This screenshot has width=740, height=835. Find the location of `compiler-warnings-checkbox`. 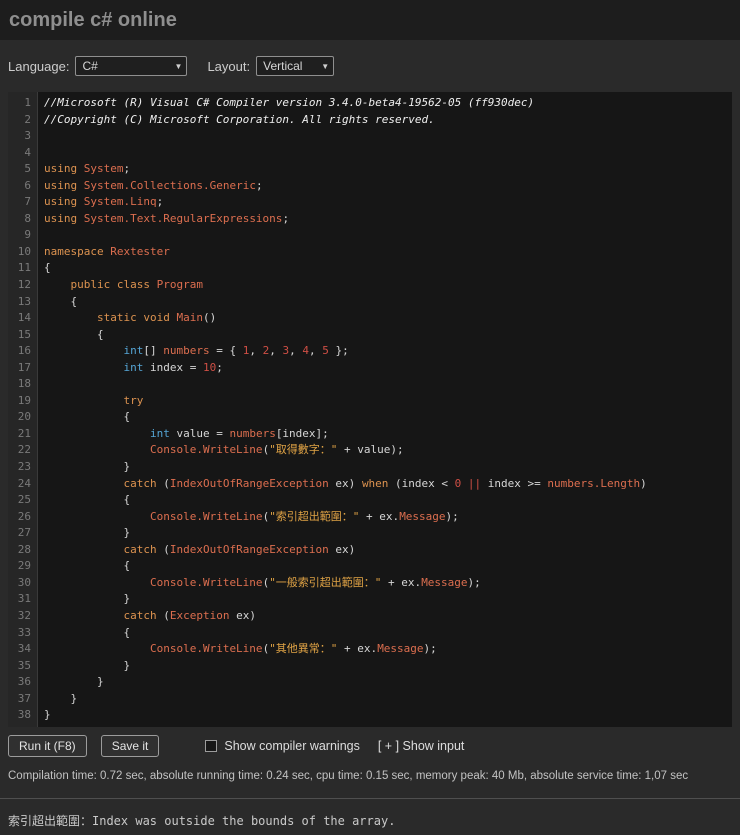

compiler-warnings-checkbox is located at coordinates (211, 746).